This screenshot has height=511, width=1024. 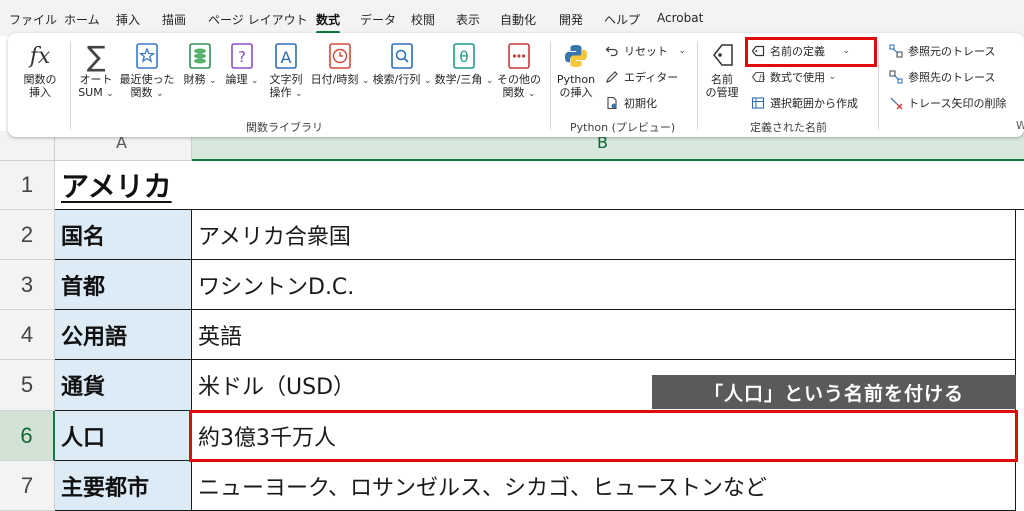 I want to click on label-cell-language: 公用語, so click(x=123, y=335).